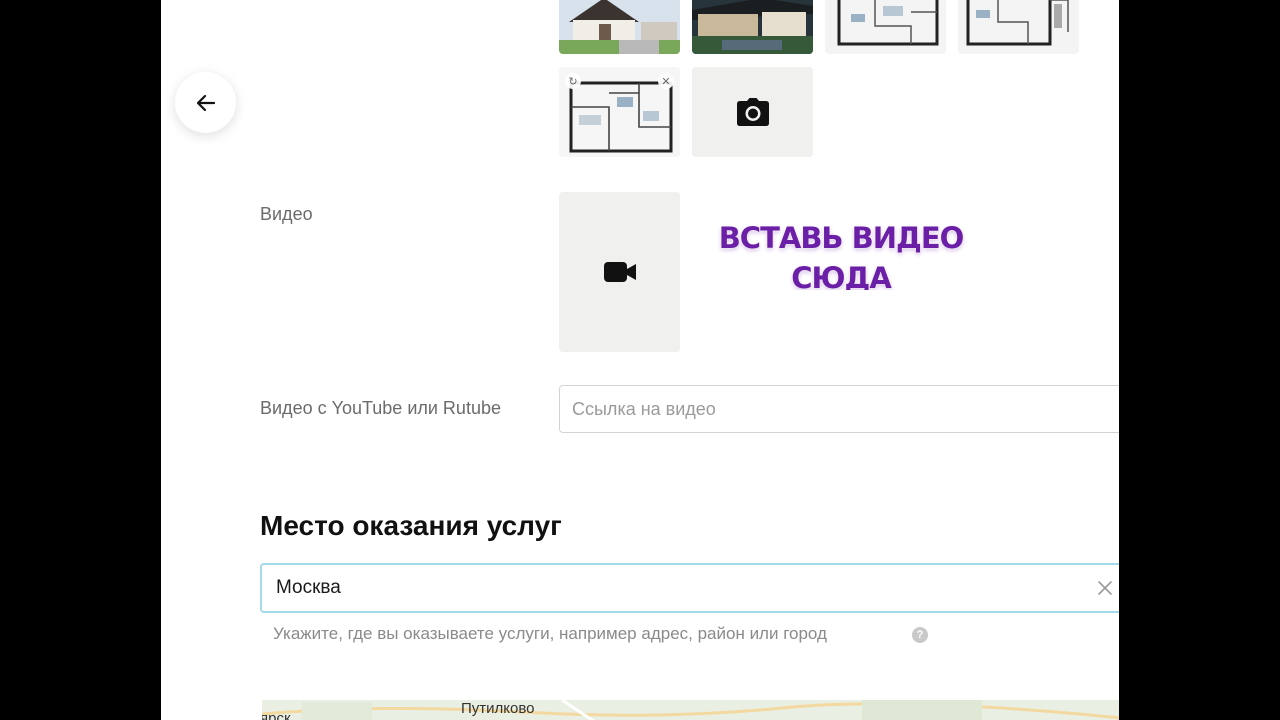 This screenshot has height=720, width=1280. What do you see at coordinates (690, 710) in the screenshot?
I see `map: Путилково ярск` at bounding box center [690, 710].